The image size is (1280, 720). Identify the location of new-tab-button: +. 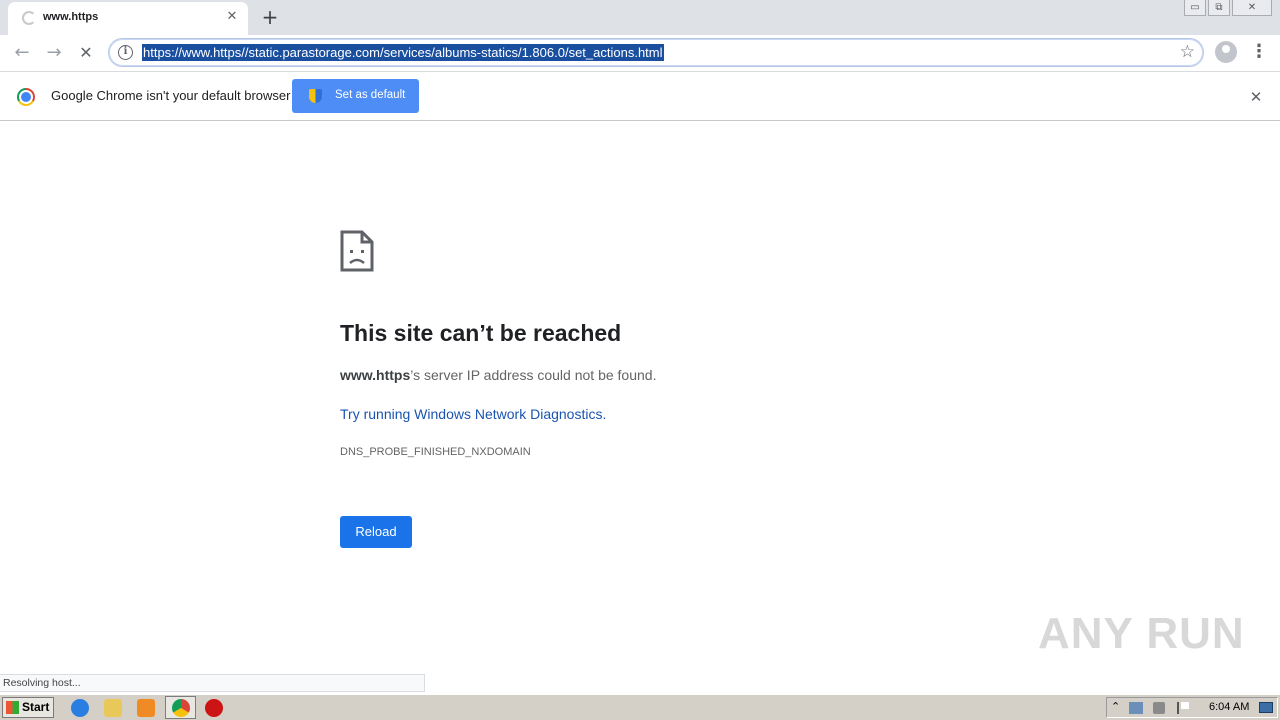
(270, 17).